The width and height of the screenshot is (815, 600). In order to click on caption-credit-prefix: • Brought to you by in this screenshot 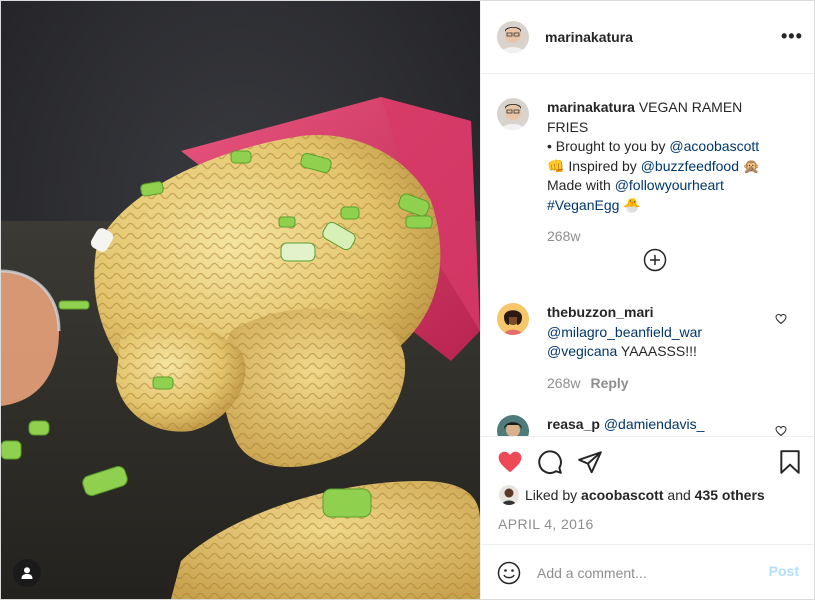, I will do `click(606, 146)`.